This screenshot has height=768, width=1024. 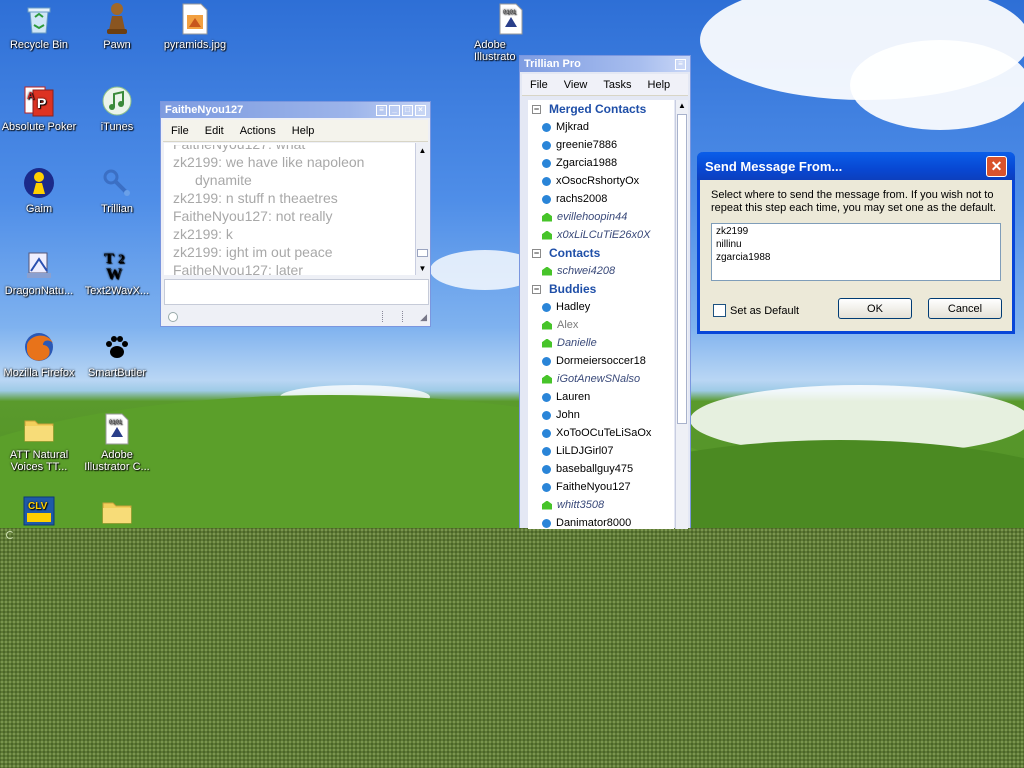 What do you see at coordinates (407, 110) in the screenshot?
I see `maximize-icon: □` at bounding box center [407, 110].